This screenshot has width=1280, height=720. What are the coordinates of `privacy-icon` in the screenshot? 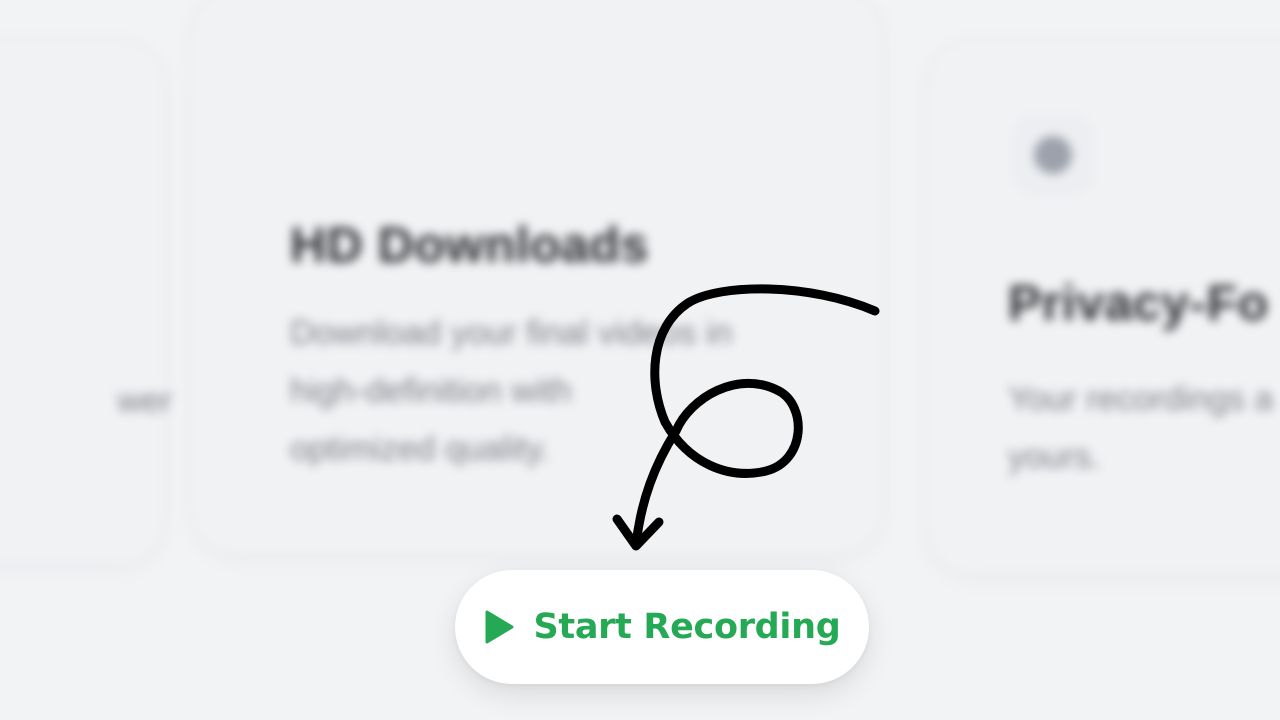 It's located at (1053, 155).